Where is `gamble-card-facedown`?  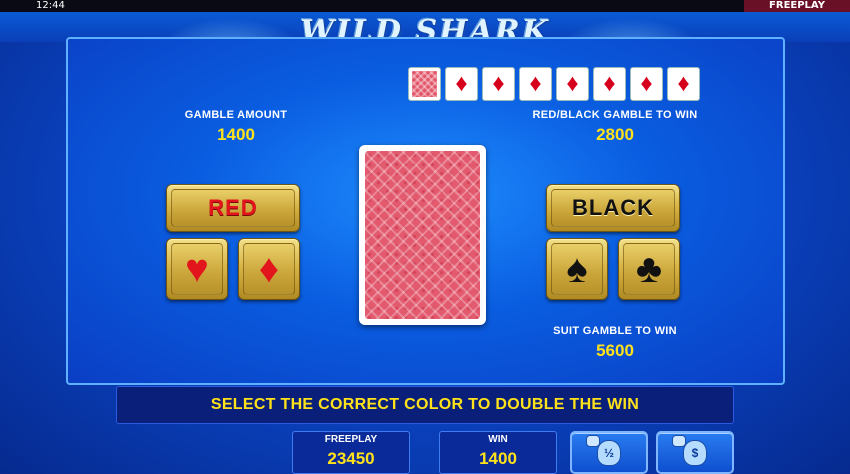
gamble-card-facedown is located at coordinates (422, 235).